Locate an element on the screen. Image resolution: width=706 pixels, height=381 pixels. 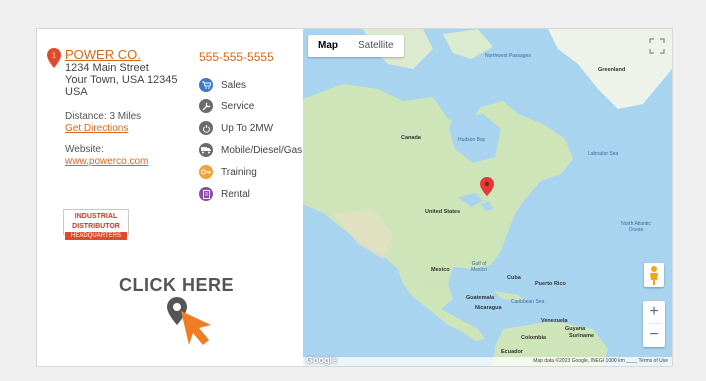
map-label: Gulf of Mexico is located at coordinates (479, 267).